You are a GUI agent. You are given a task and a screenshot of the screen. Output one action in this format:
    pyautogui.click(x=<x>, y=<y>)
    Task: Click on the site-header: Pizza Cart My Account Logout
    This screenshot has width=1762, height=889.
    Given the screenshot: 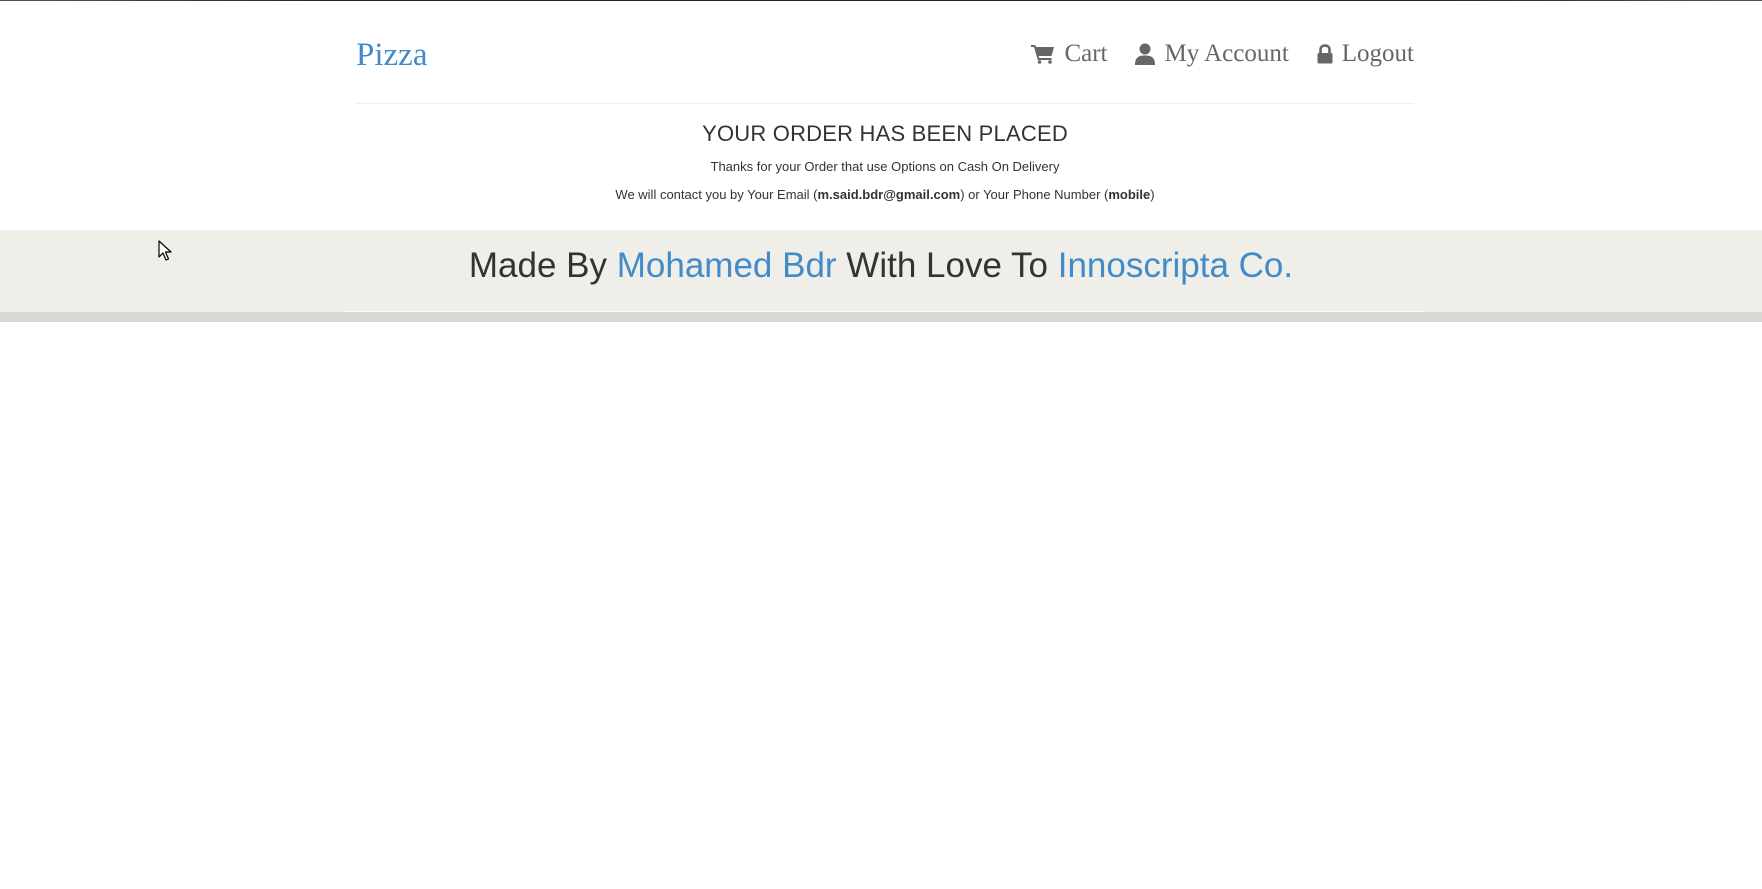 What is the action you would take?
    pyautogui.click(x=885, y=52)
    